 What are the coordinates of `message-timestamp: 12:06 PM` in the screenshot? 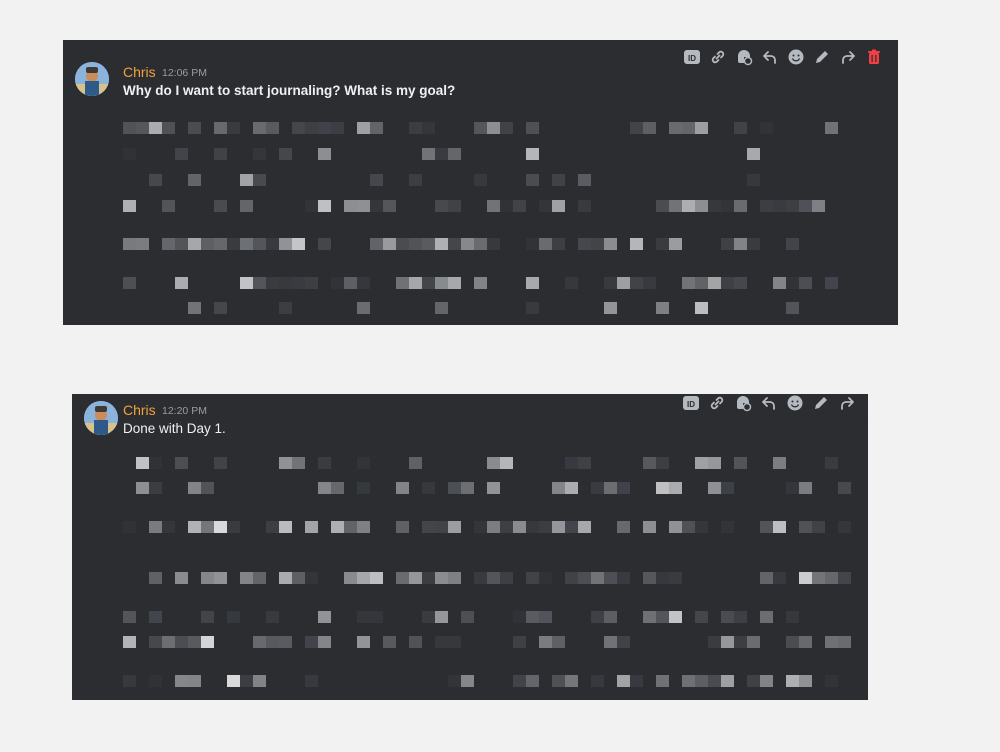 It's located at (184, 73).